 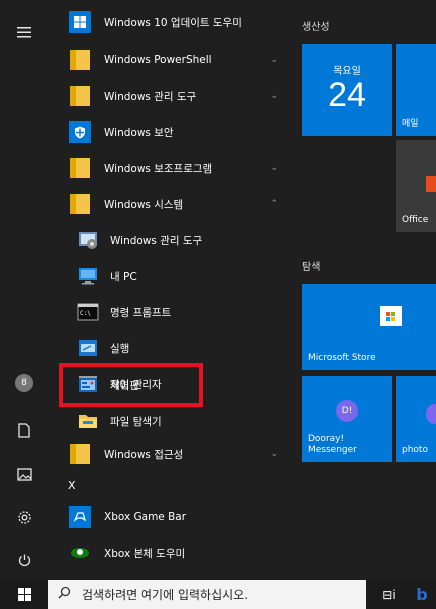 What do you see at coordinates (410, 124) in the screenshot?
I see `mail-label: 메일` at bounding box center [410, 124].